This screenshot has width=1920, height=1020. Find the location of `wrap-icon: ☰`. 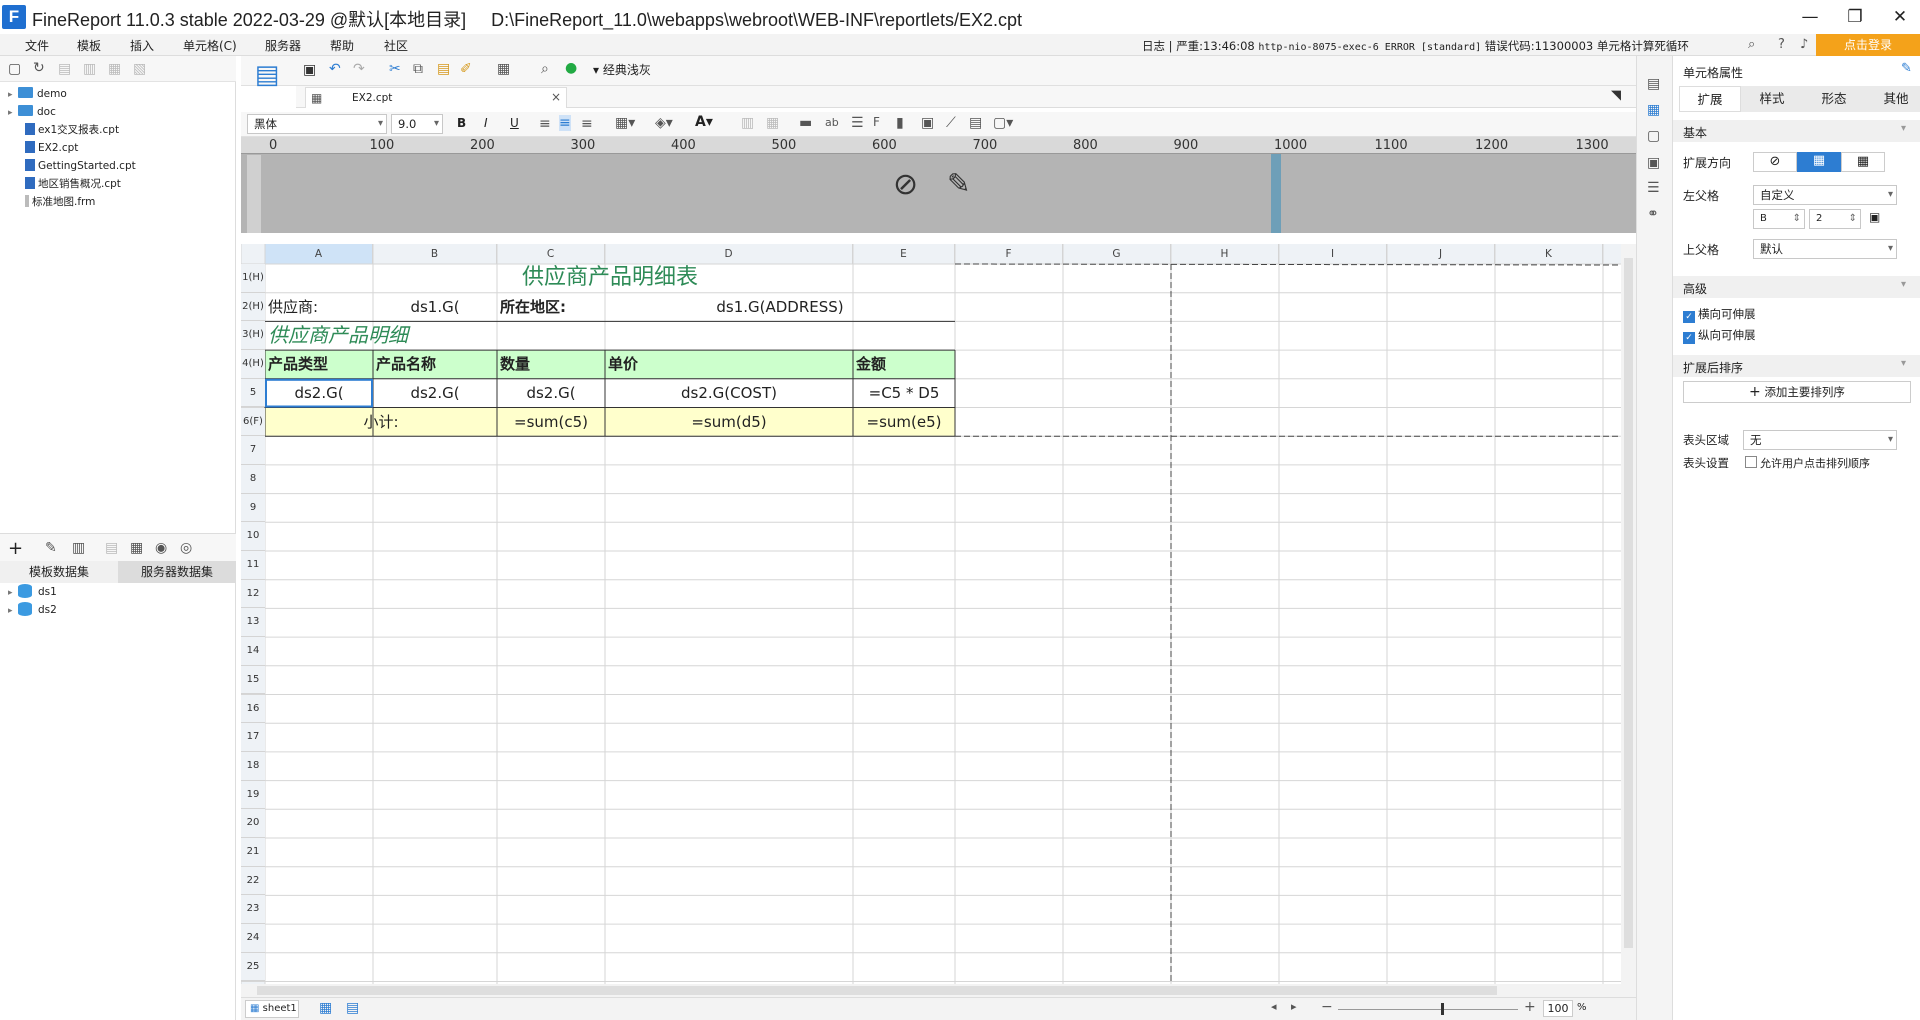

wrap-icon: ☰ is located at coordinates (857, 123).